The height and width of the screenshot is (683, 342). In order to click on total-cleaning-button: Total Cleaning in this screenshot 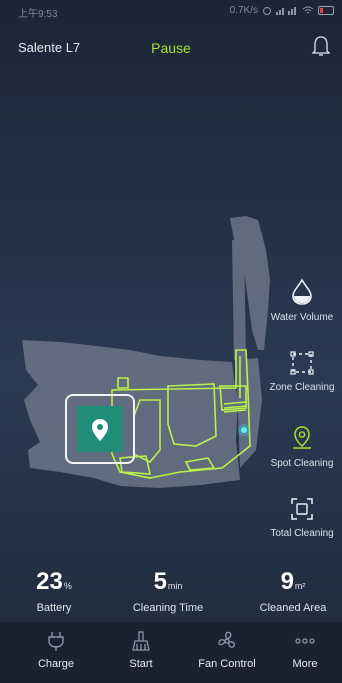, I will do `click(302, 517)`.